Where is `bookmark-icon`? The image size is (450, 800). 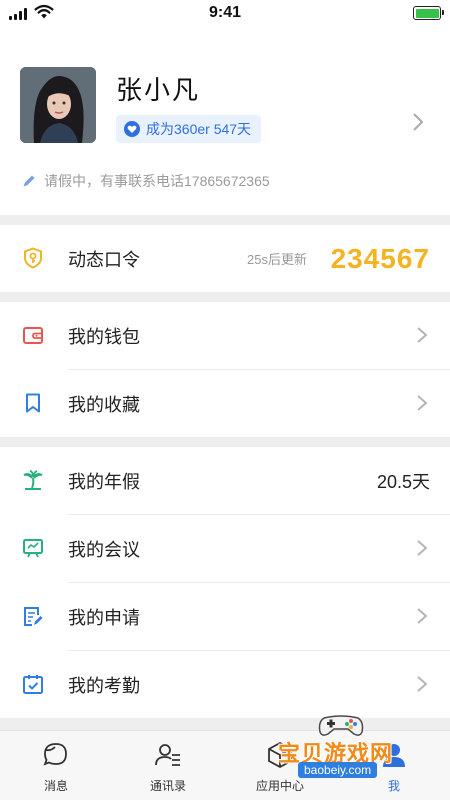 bookmark-icon is located at coordinates (33, 403).